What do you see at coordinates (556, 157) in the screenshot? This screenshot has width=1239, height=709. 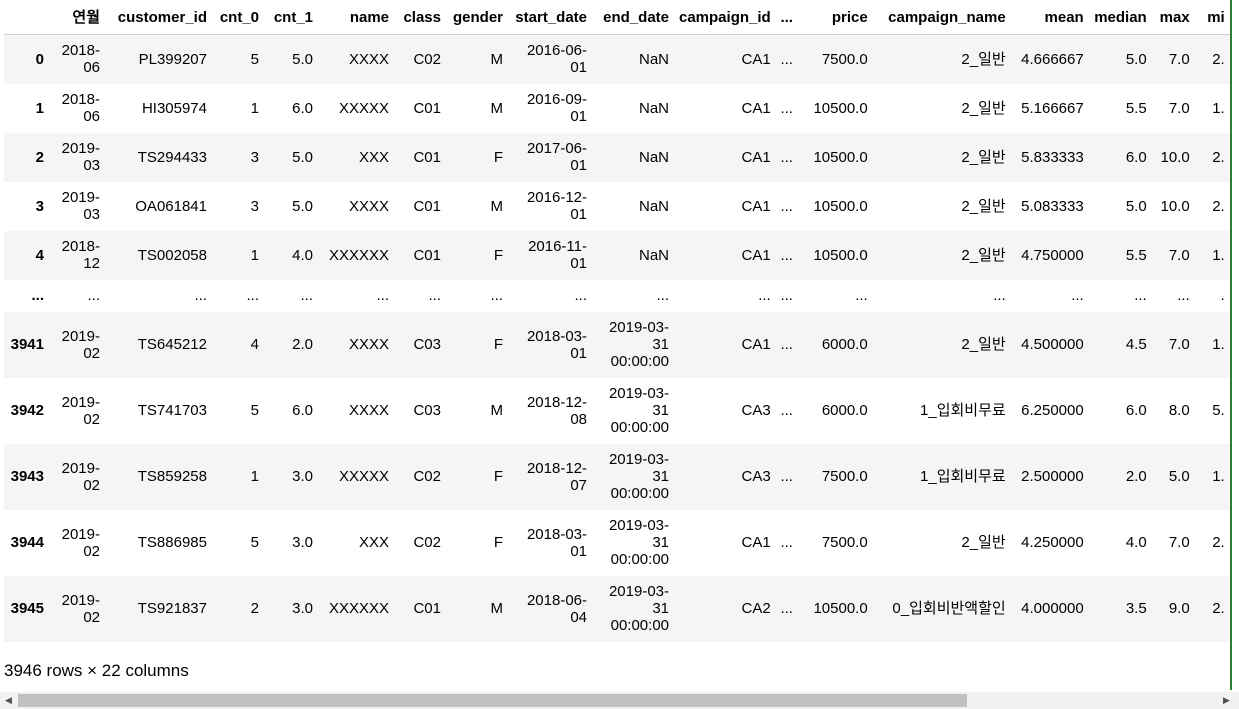 I see `table-cell: 2017-06-01` at bounding box center [556, 157].